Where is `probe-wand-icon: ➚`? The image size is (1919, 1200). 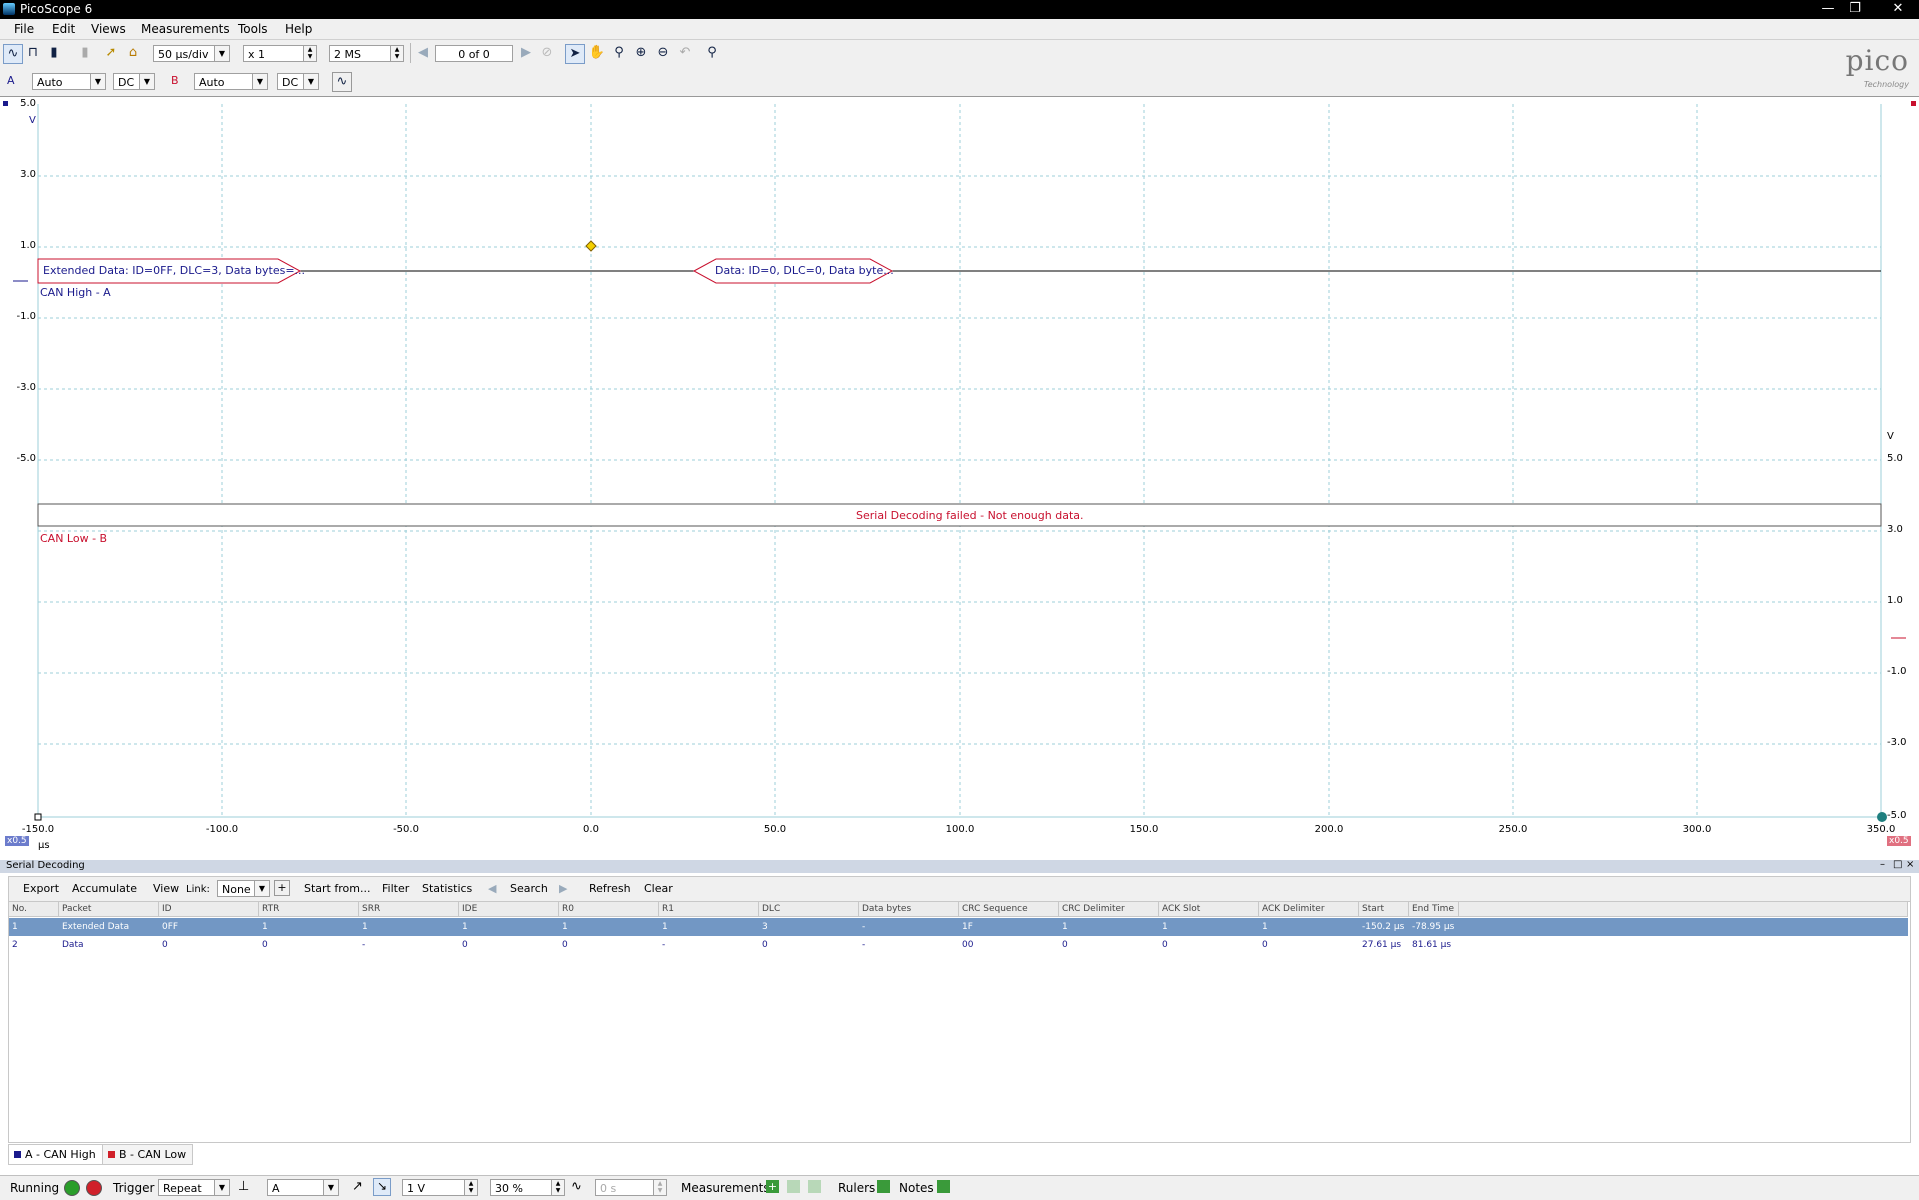 probe-wand-icon: ➚ is located at coordinates (111, 53).